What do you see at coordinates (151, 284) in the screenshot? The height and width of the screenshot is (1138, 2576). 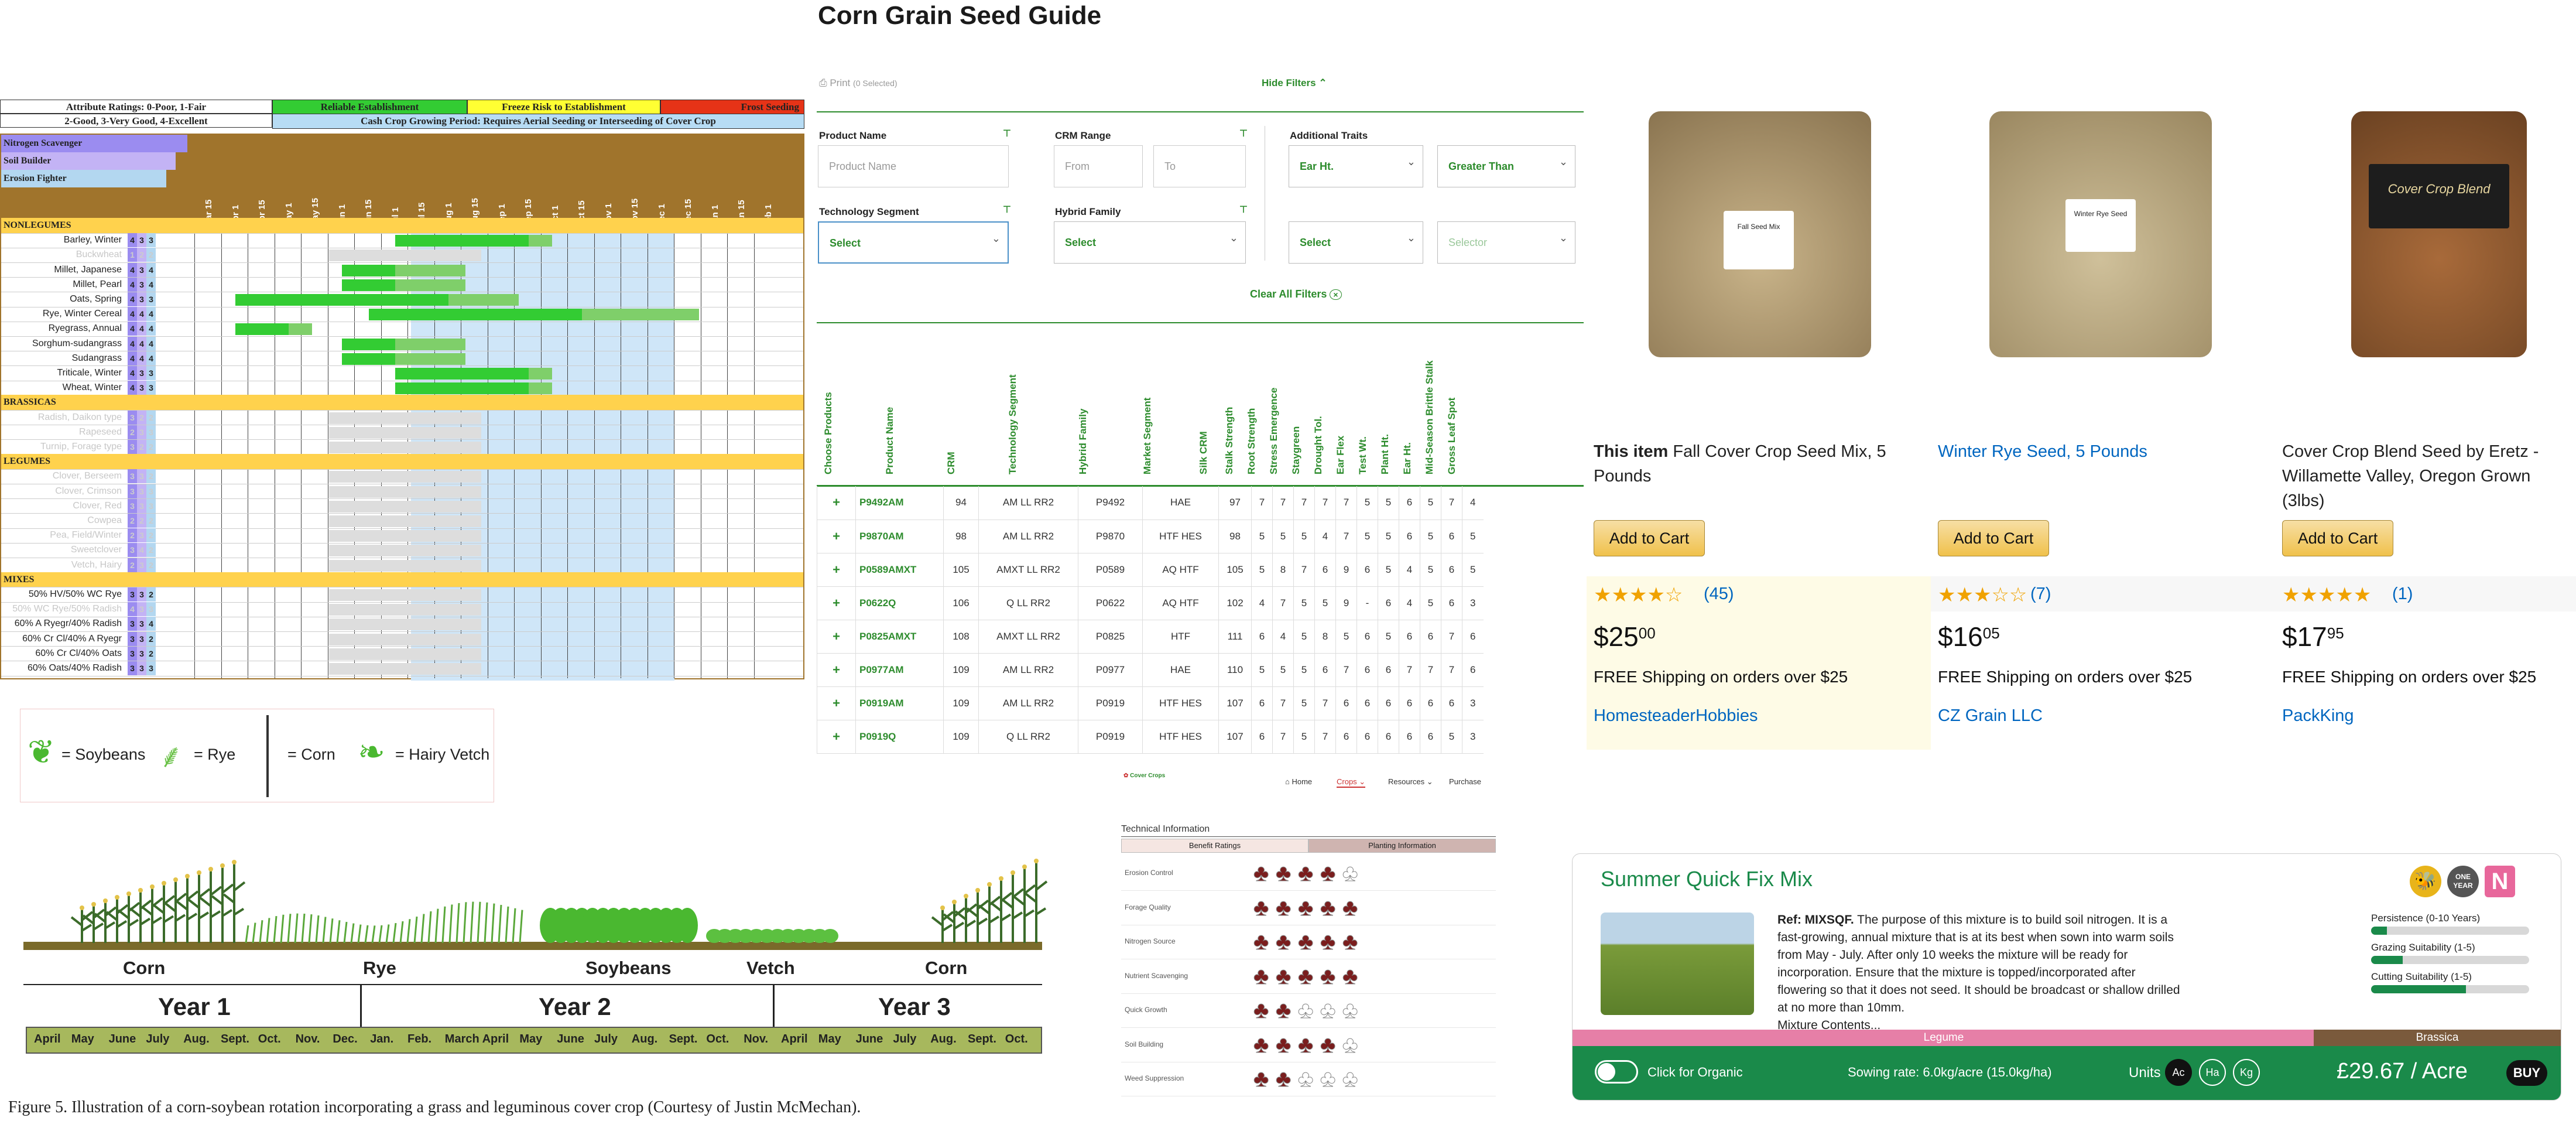 I see `rating-cell: 4` at bounding box center [151, 284].